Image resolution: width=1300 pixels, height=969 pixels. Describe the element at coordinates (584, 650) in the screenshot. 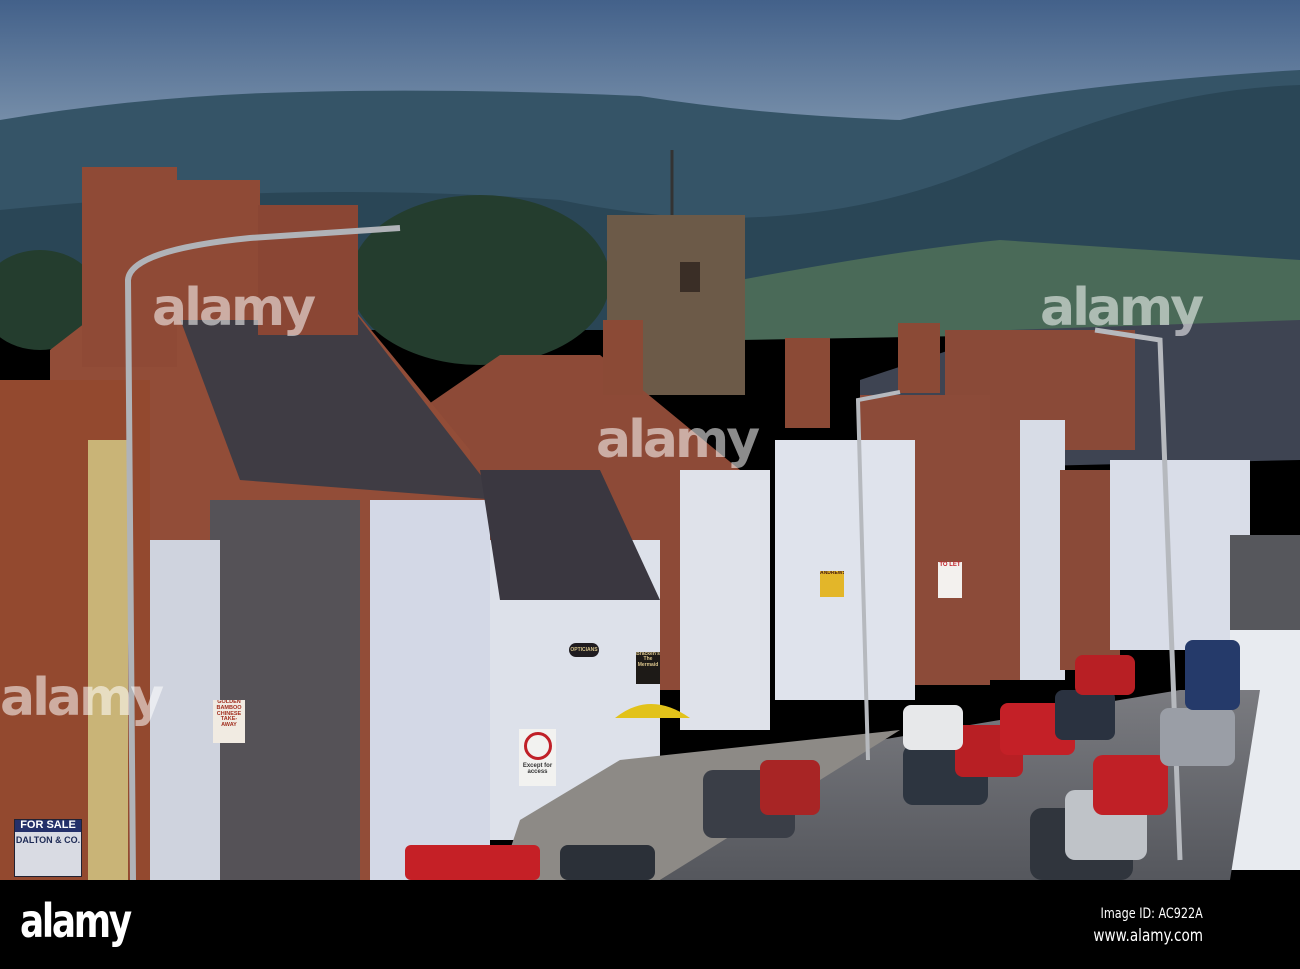

I see `opticians-sign: OPTICIANS` at that location.